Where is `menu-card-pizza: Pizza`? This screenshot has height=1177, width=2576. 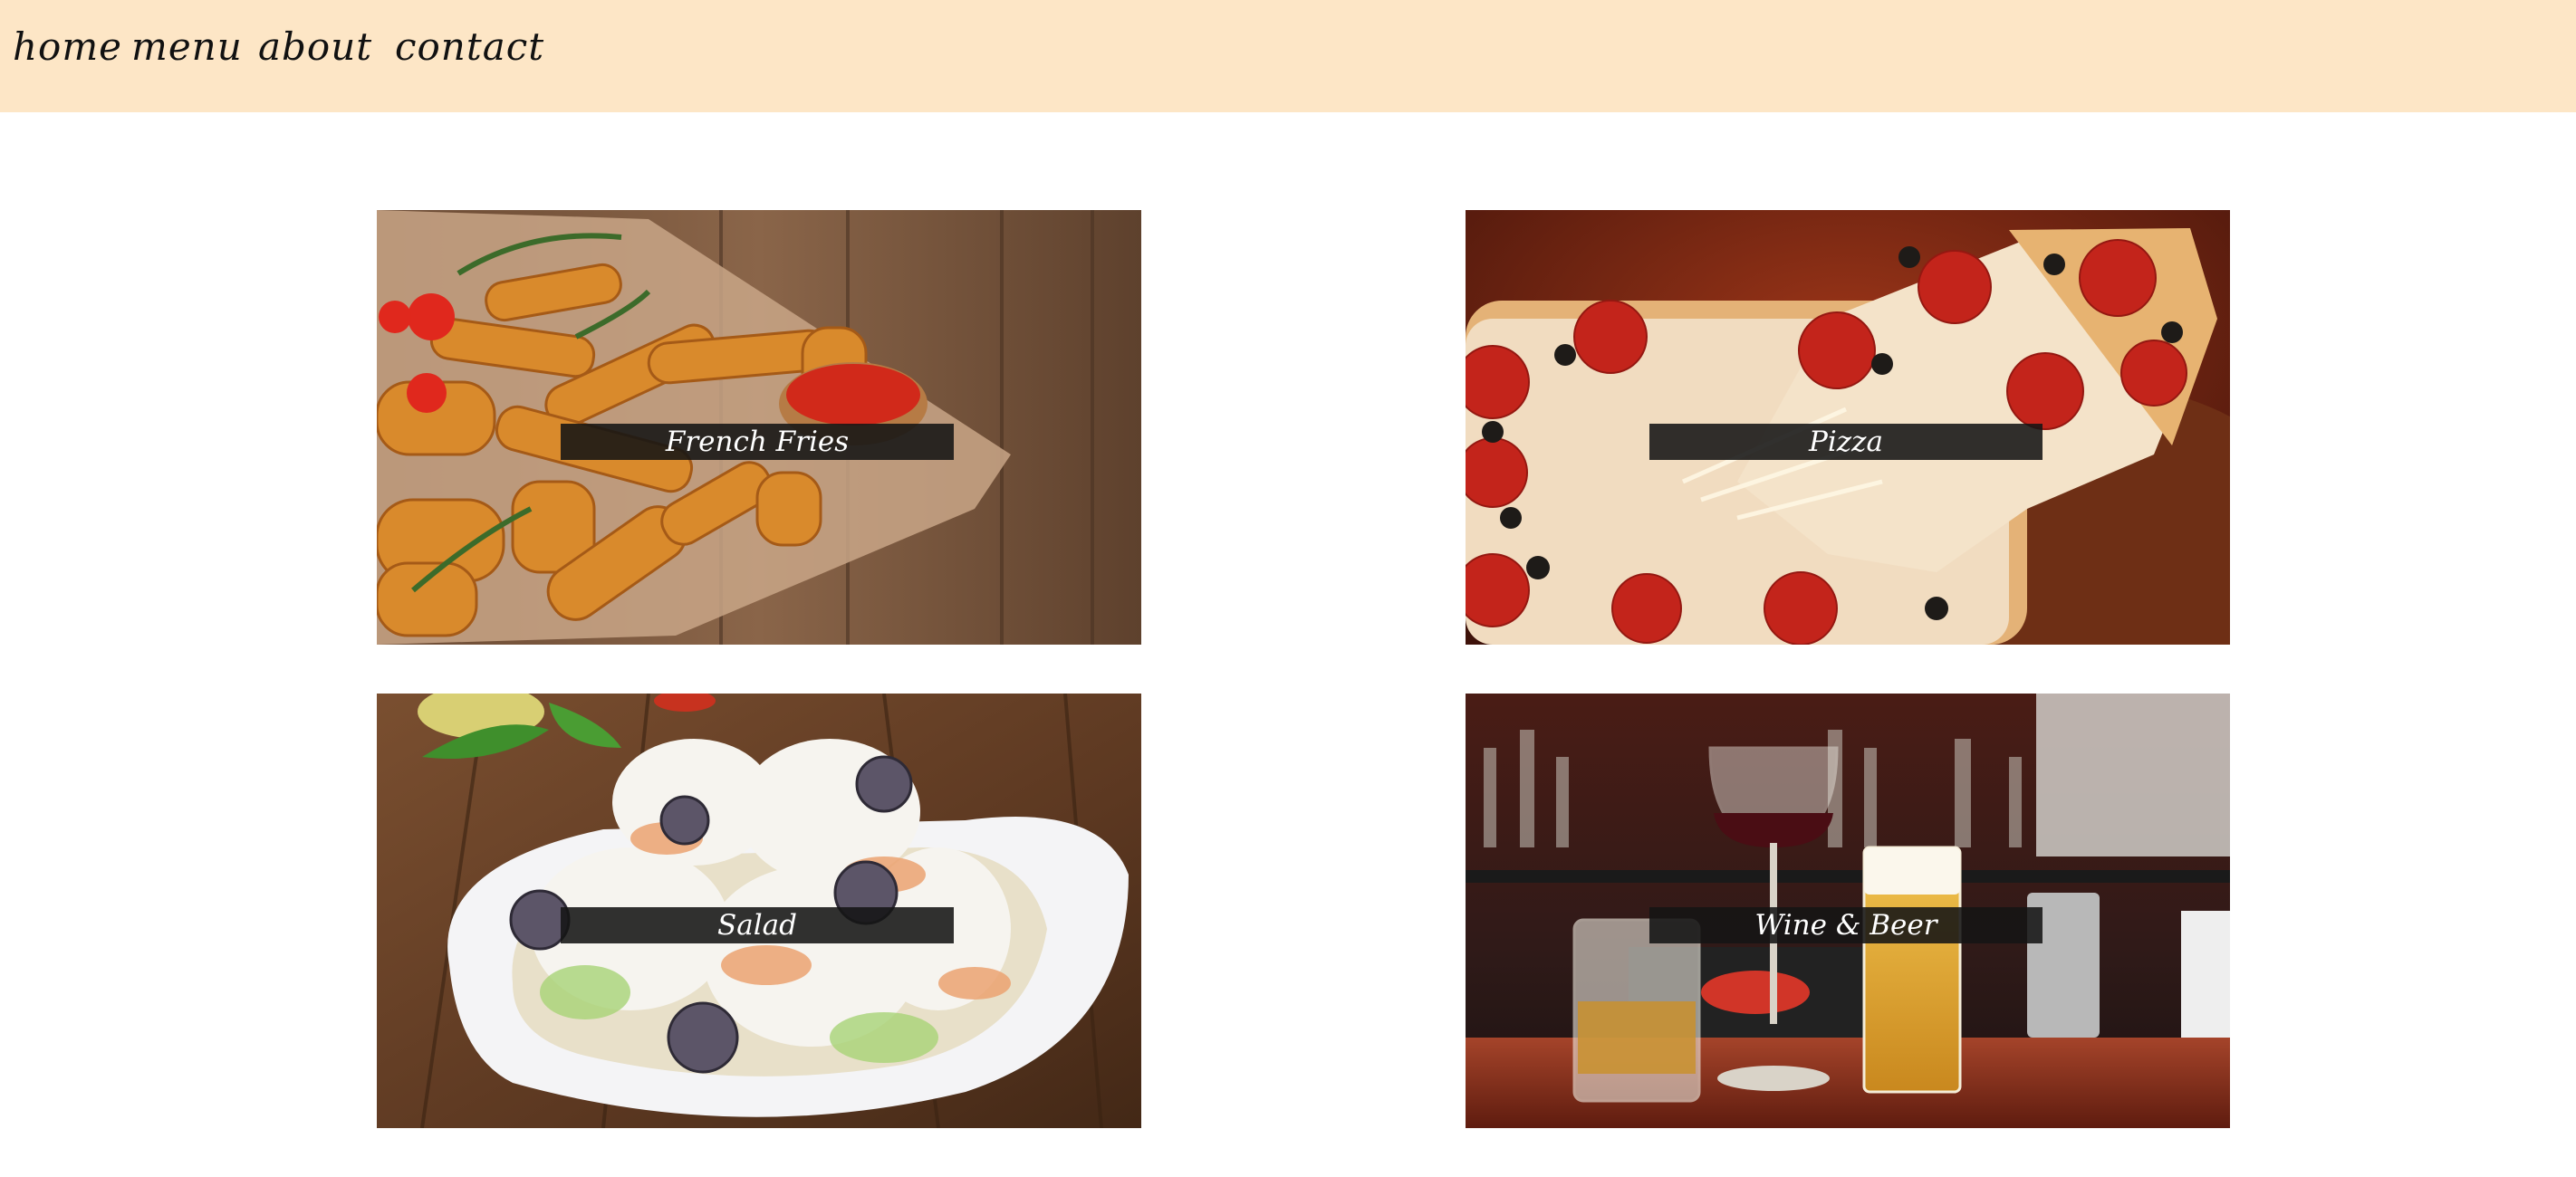
menu-card-pizza: Pizza is located at coordinates (1848, 427).